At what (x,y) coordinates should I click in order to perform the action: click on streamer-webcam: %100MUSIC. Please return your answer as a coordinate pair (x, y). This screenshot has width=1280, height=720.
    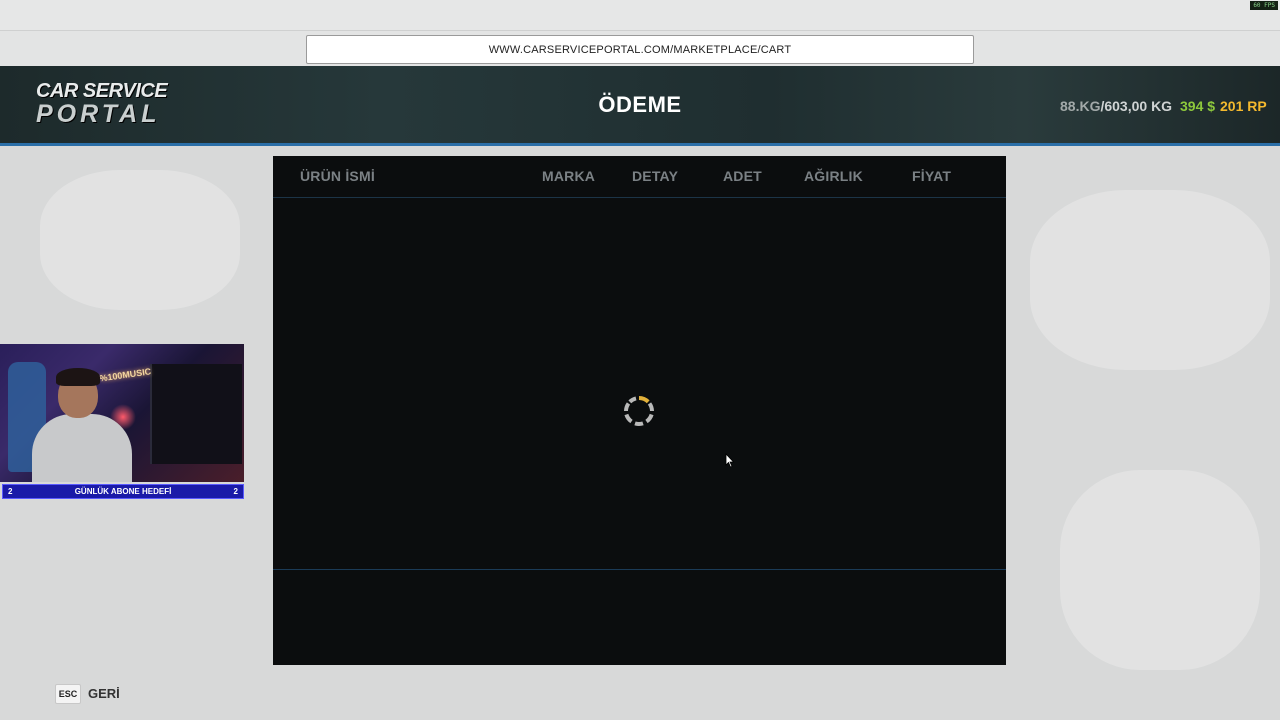
    Looking at the image, I should click on (122, 413).